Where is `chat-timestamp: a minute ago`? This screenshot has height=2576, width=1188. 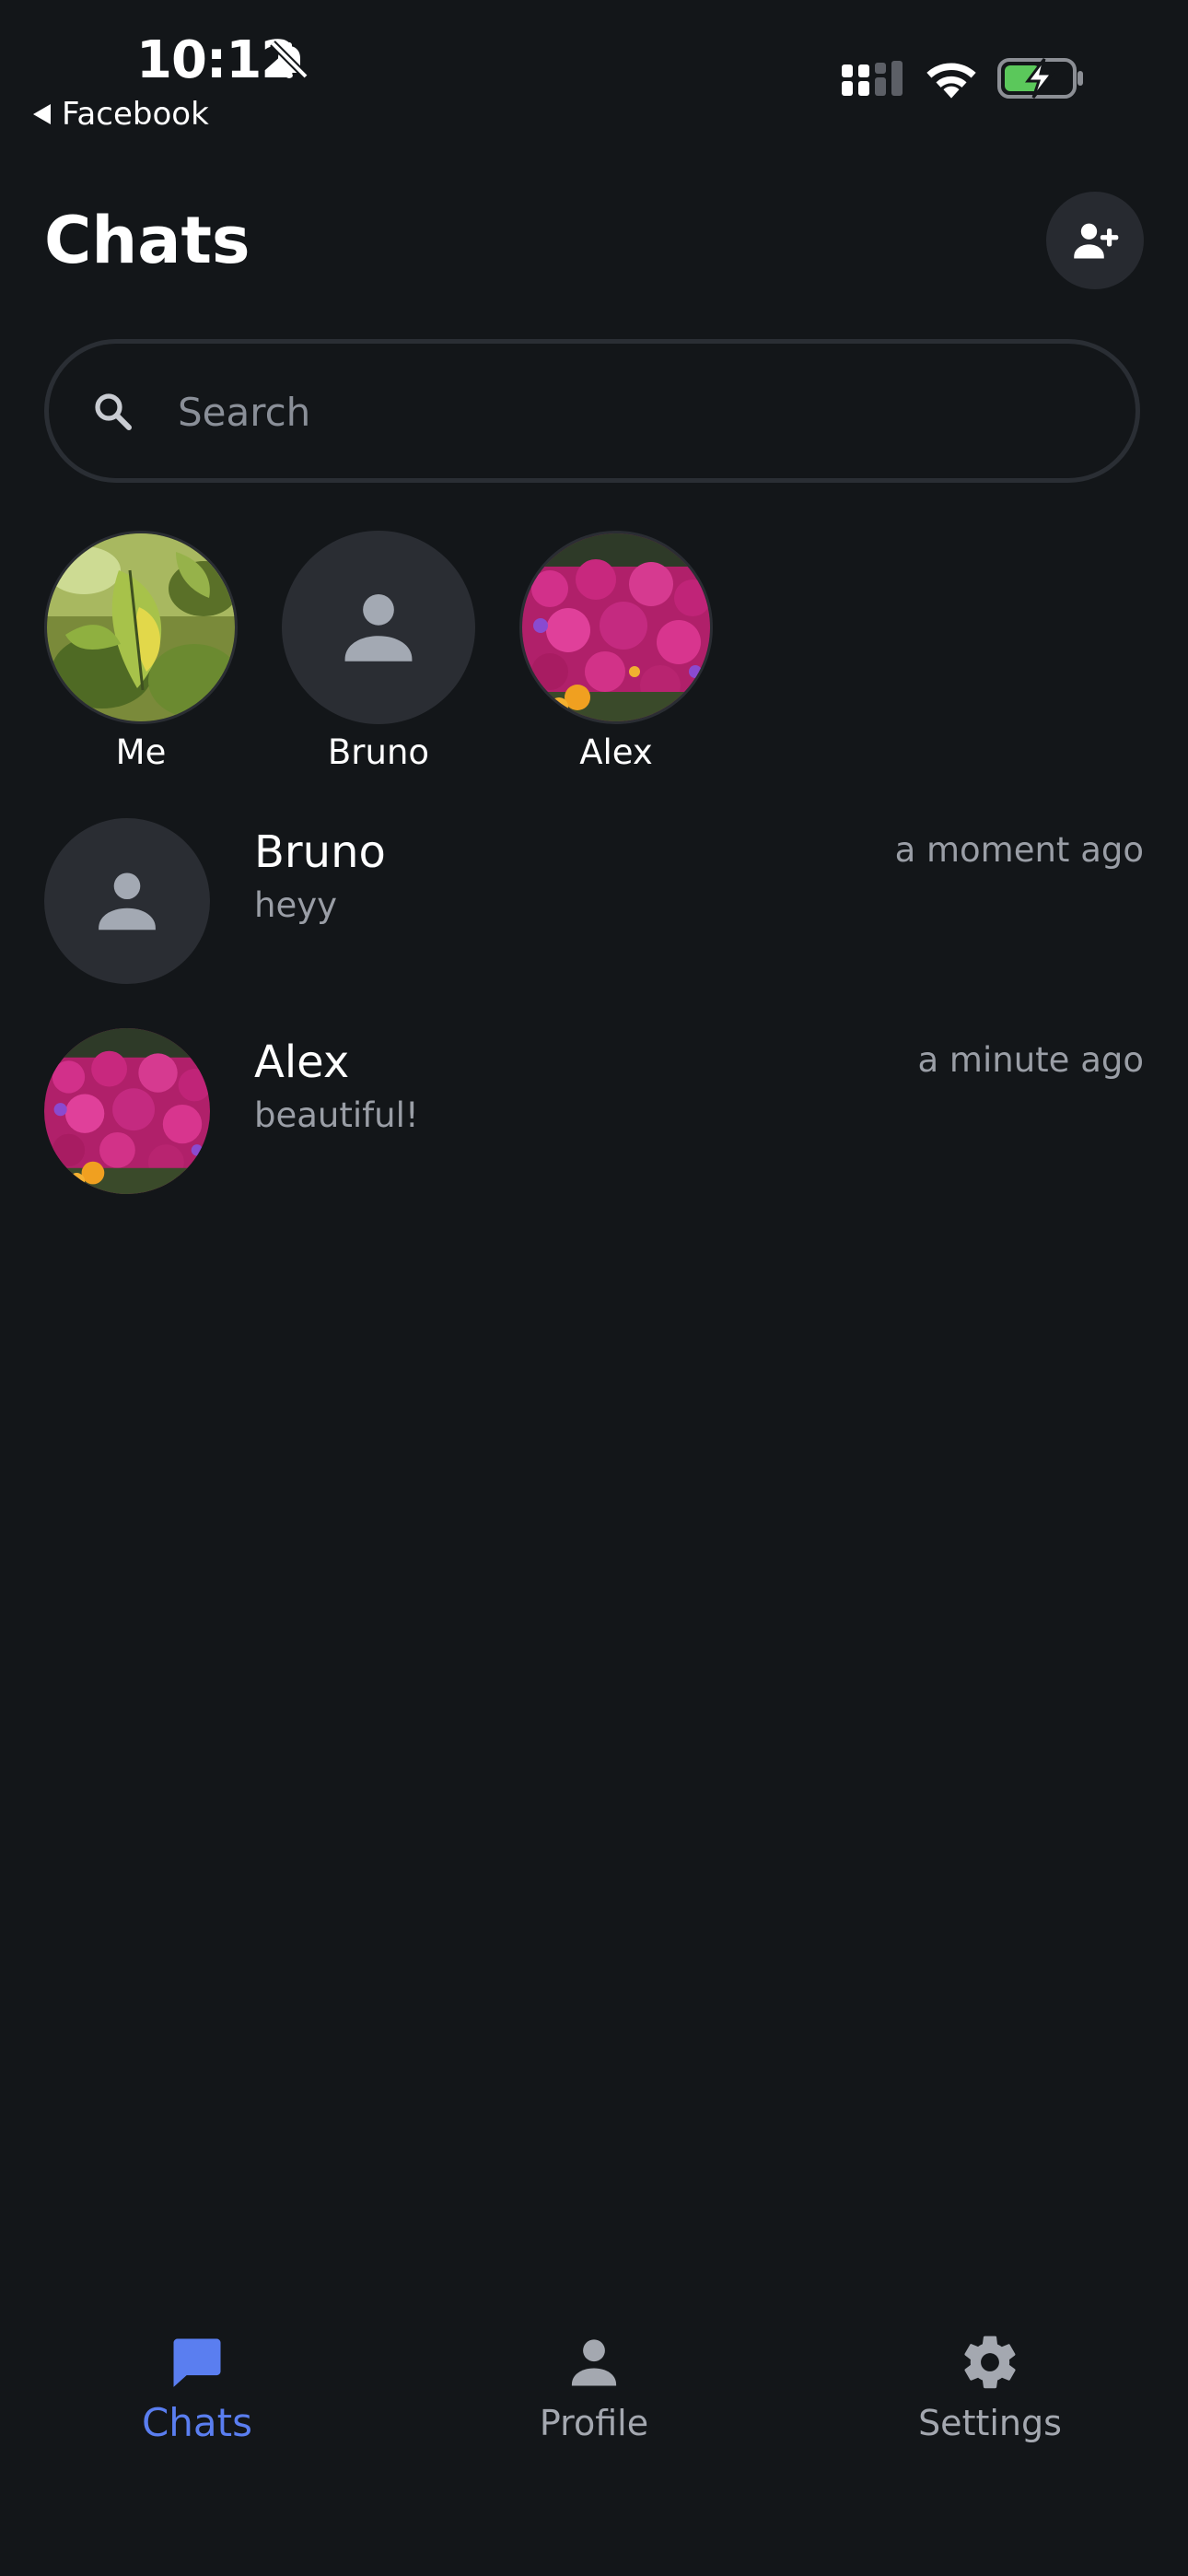
chat-timestamp: a minute ago is located at coordinates (1031, 1060).